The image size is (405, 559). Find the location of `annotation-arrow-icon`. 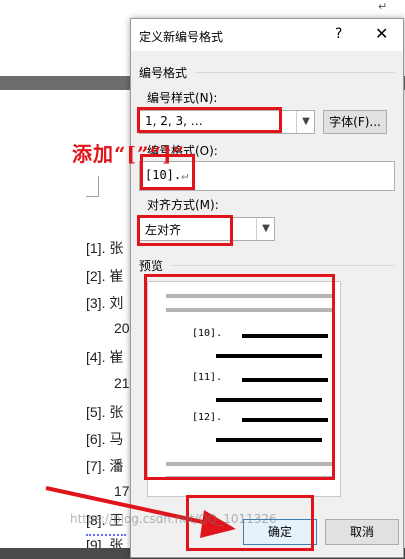

annotation-arrow-icon is located at coordinates (140, 512).